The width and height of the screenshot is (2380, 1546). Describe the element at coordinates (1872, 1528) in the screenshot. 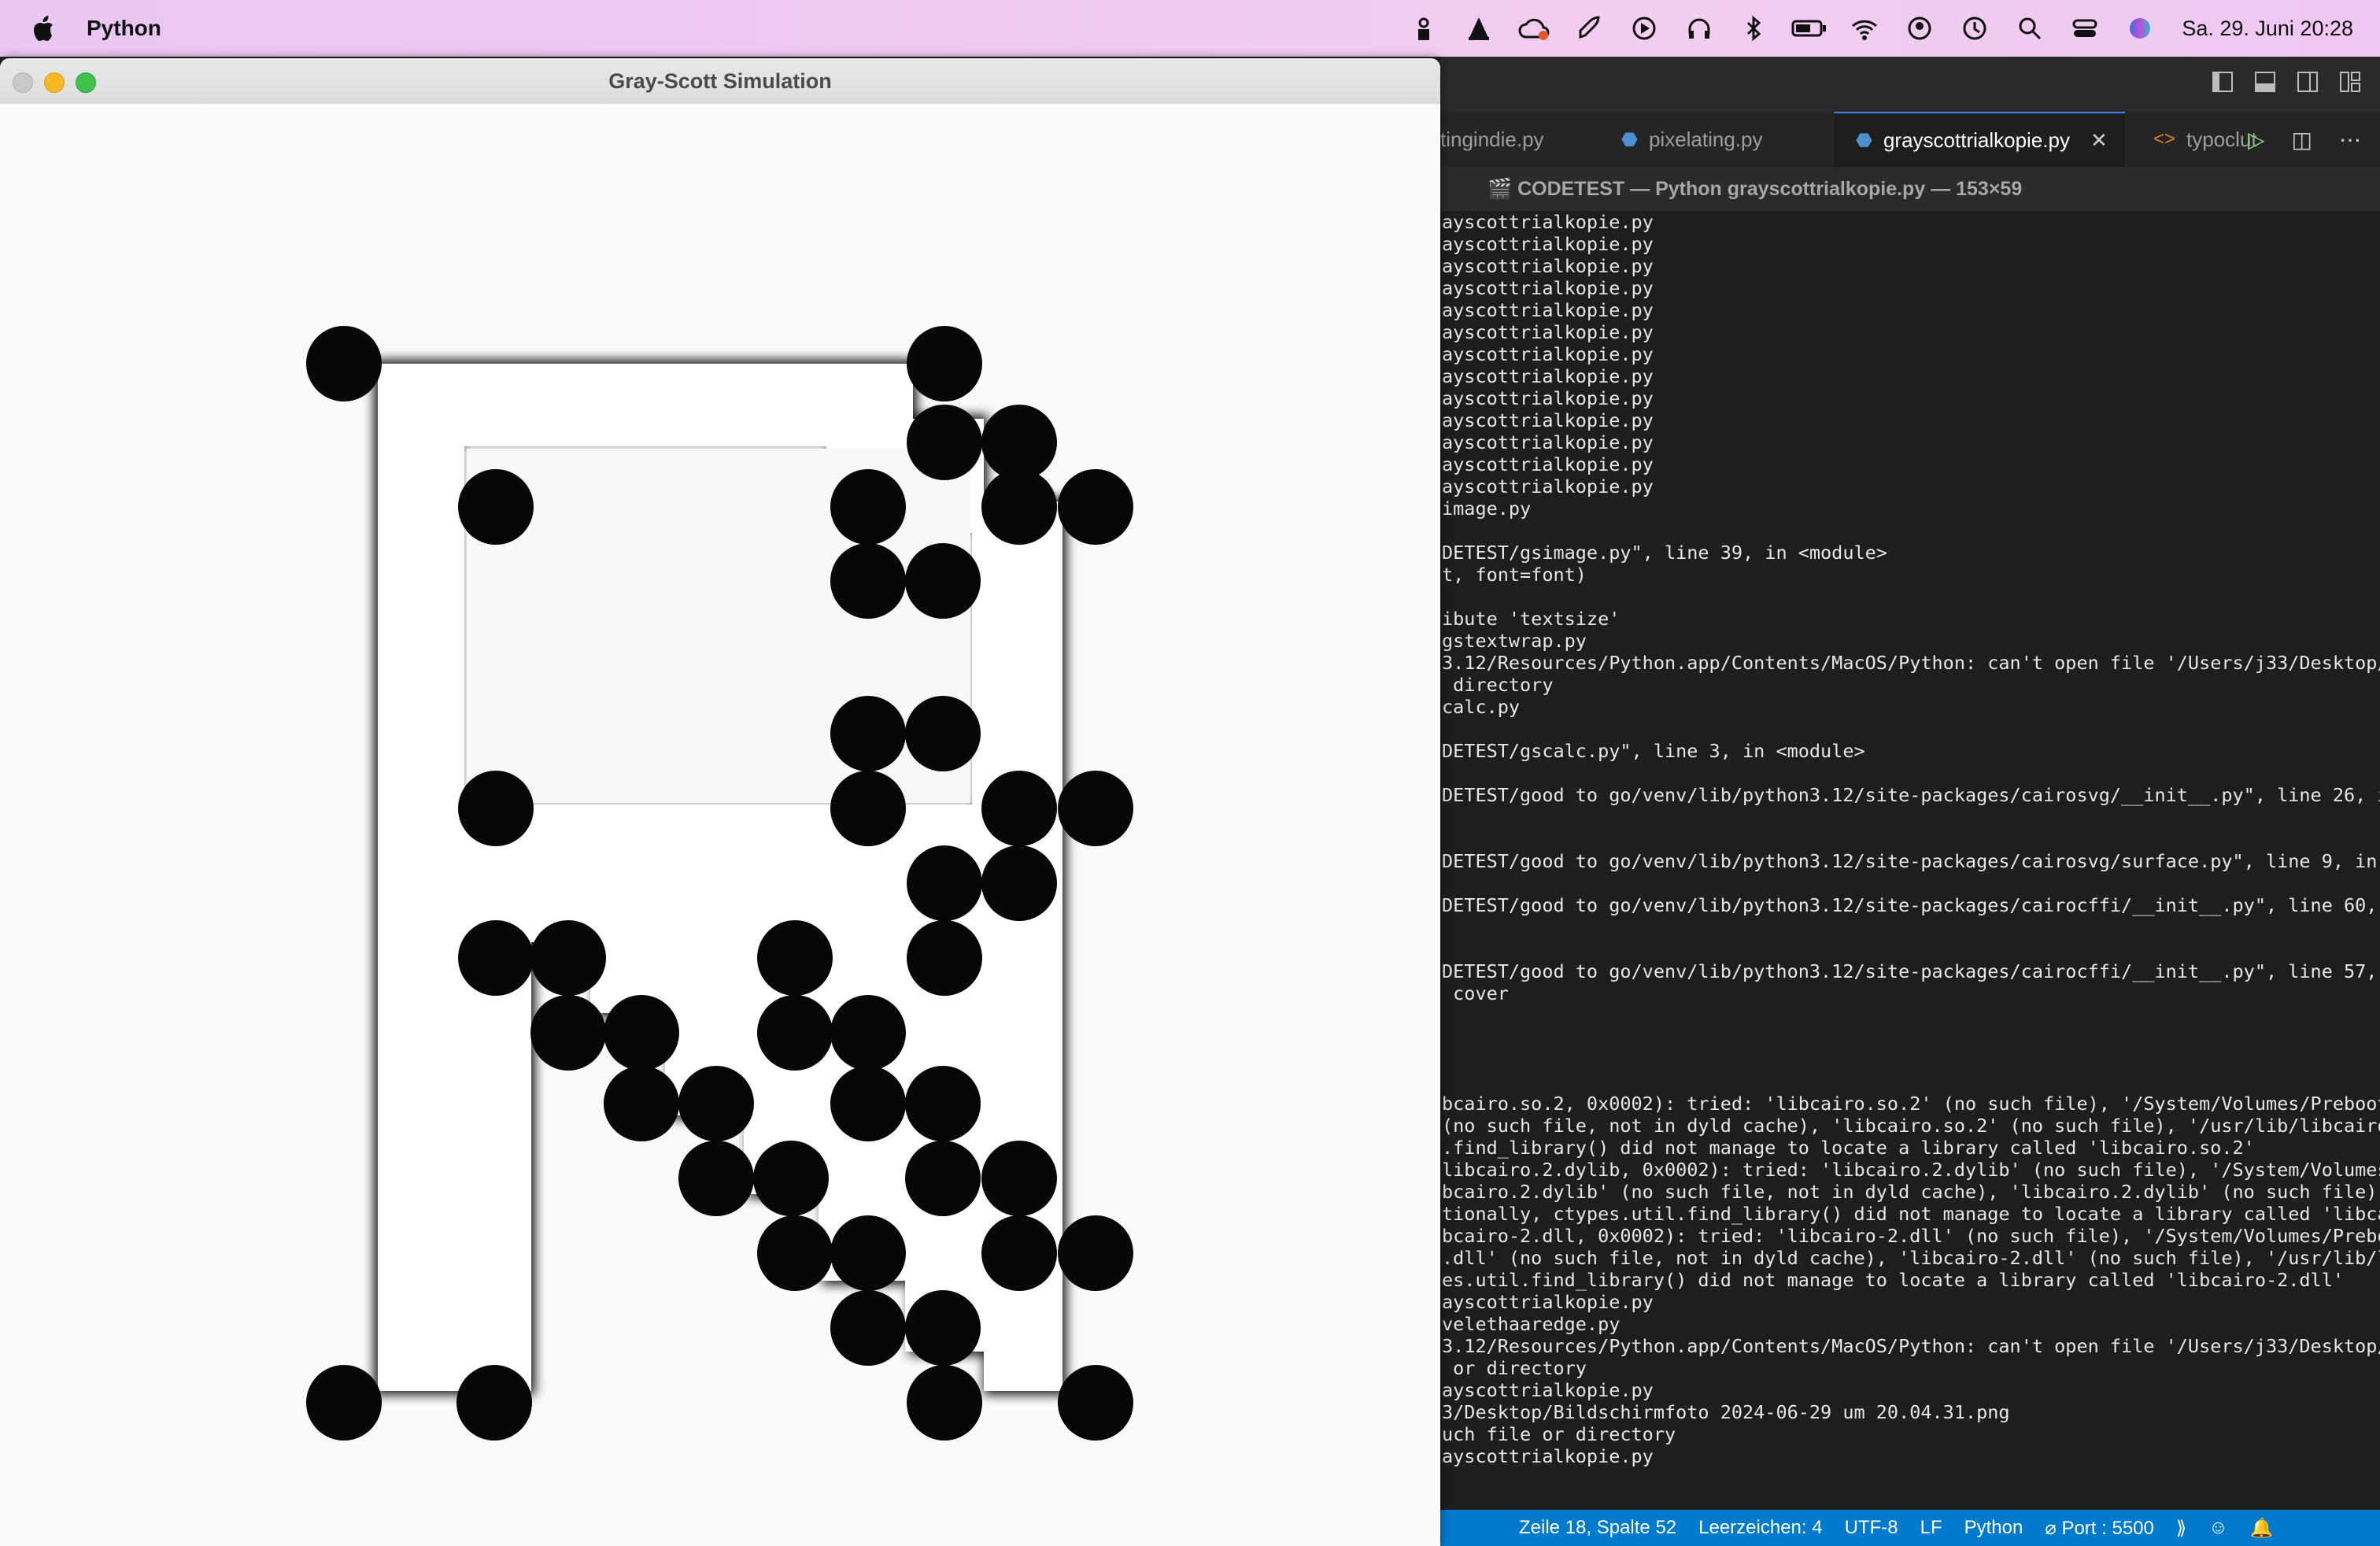

I see `status-encoding: UTF-8` at that location.